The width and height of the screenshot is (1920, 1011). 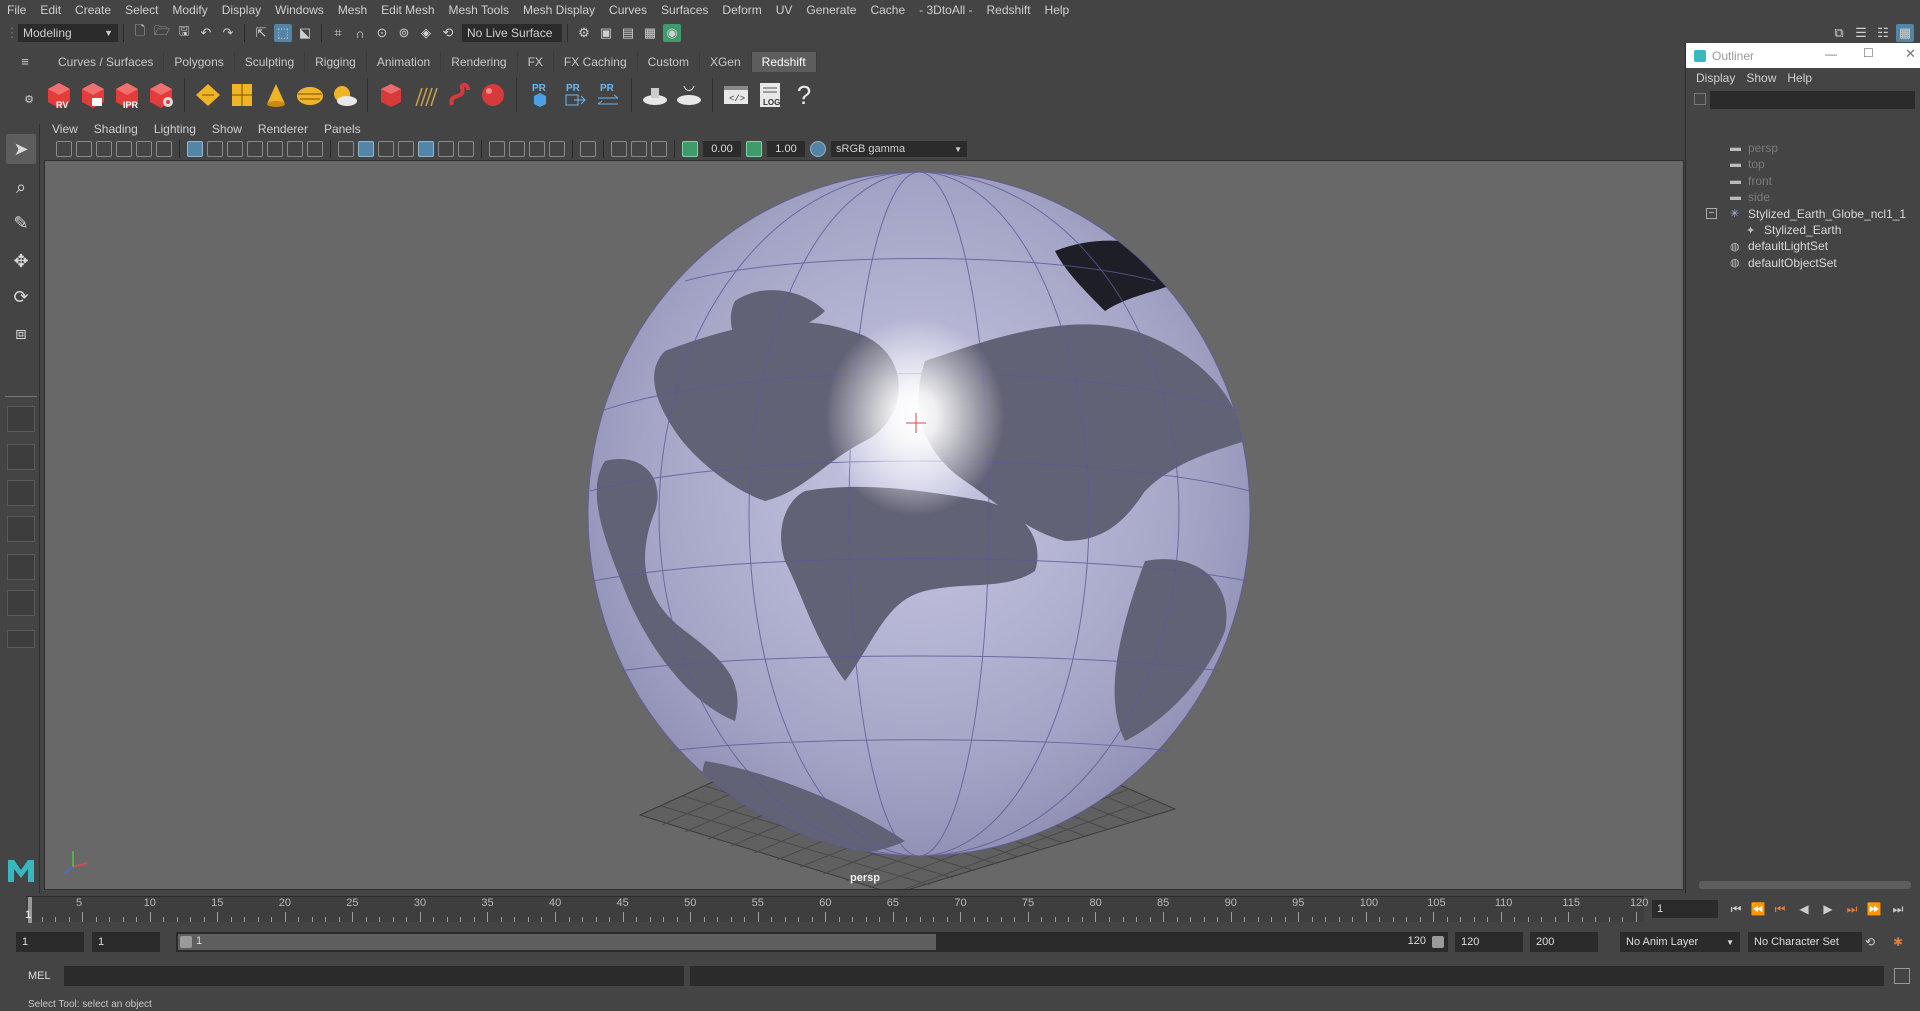 I want to click on move-tool-icon: ✥, so click(x=21, y=261).